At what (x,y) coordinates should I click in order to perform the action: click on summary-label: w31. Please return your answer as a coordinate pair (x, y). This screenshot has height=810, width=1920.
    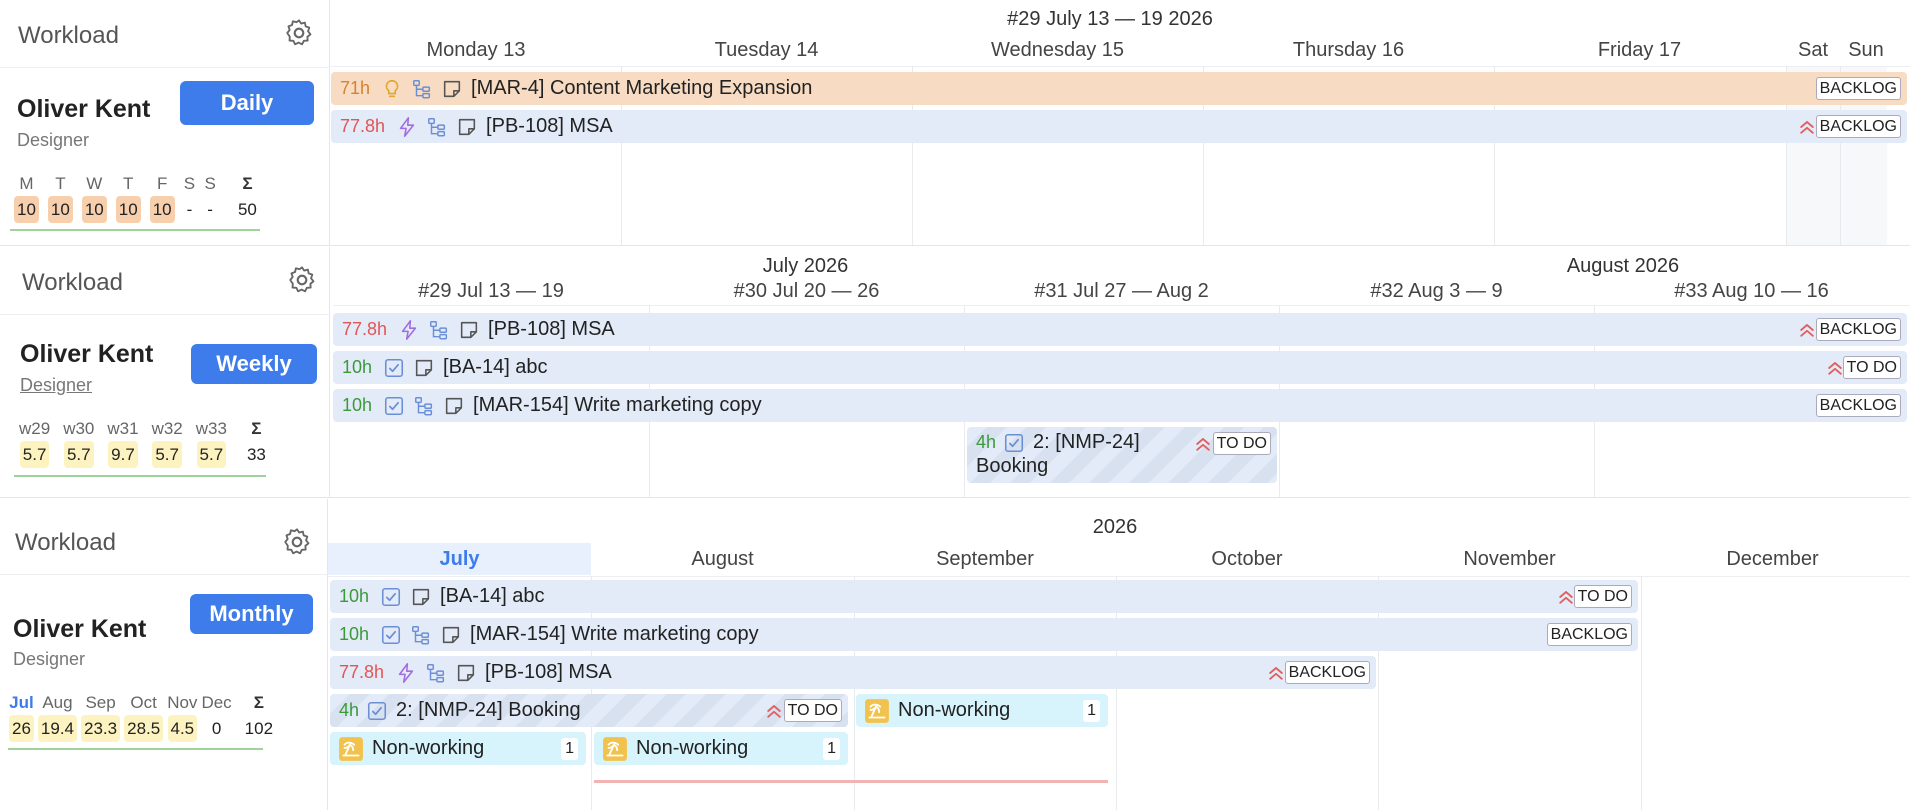
    Looking at the image, I should click on (123, 428).